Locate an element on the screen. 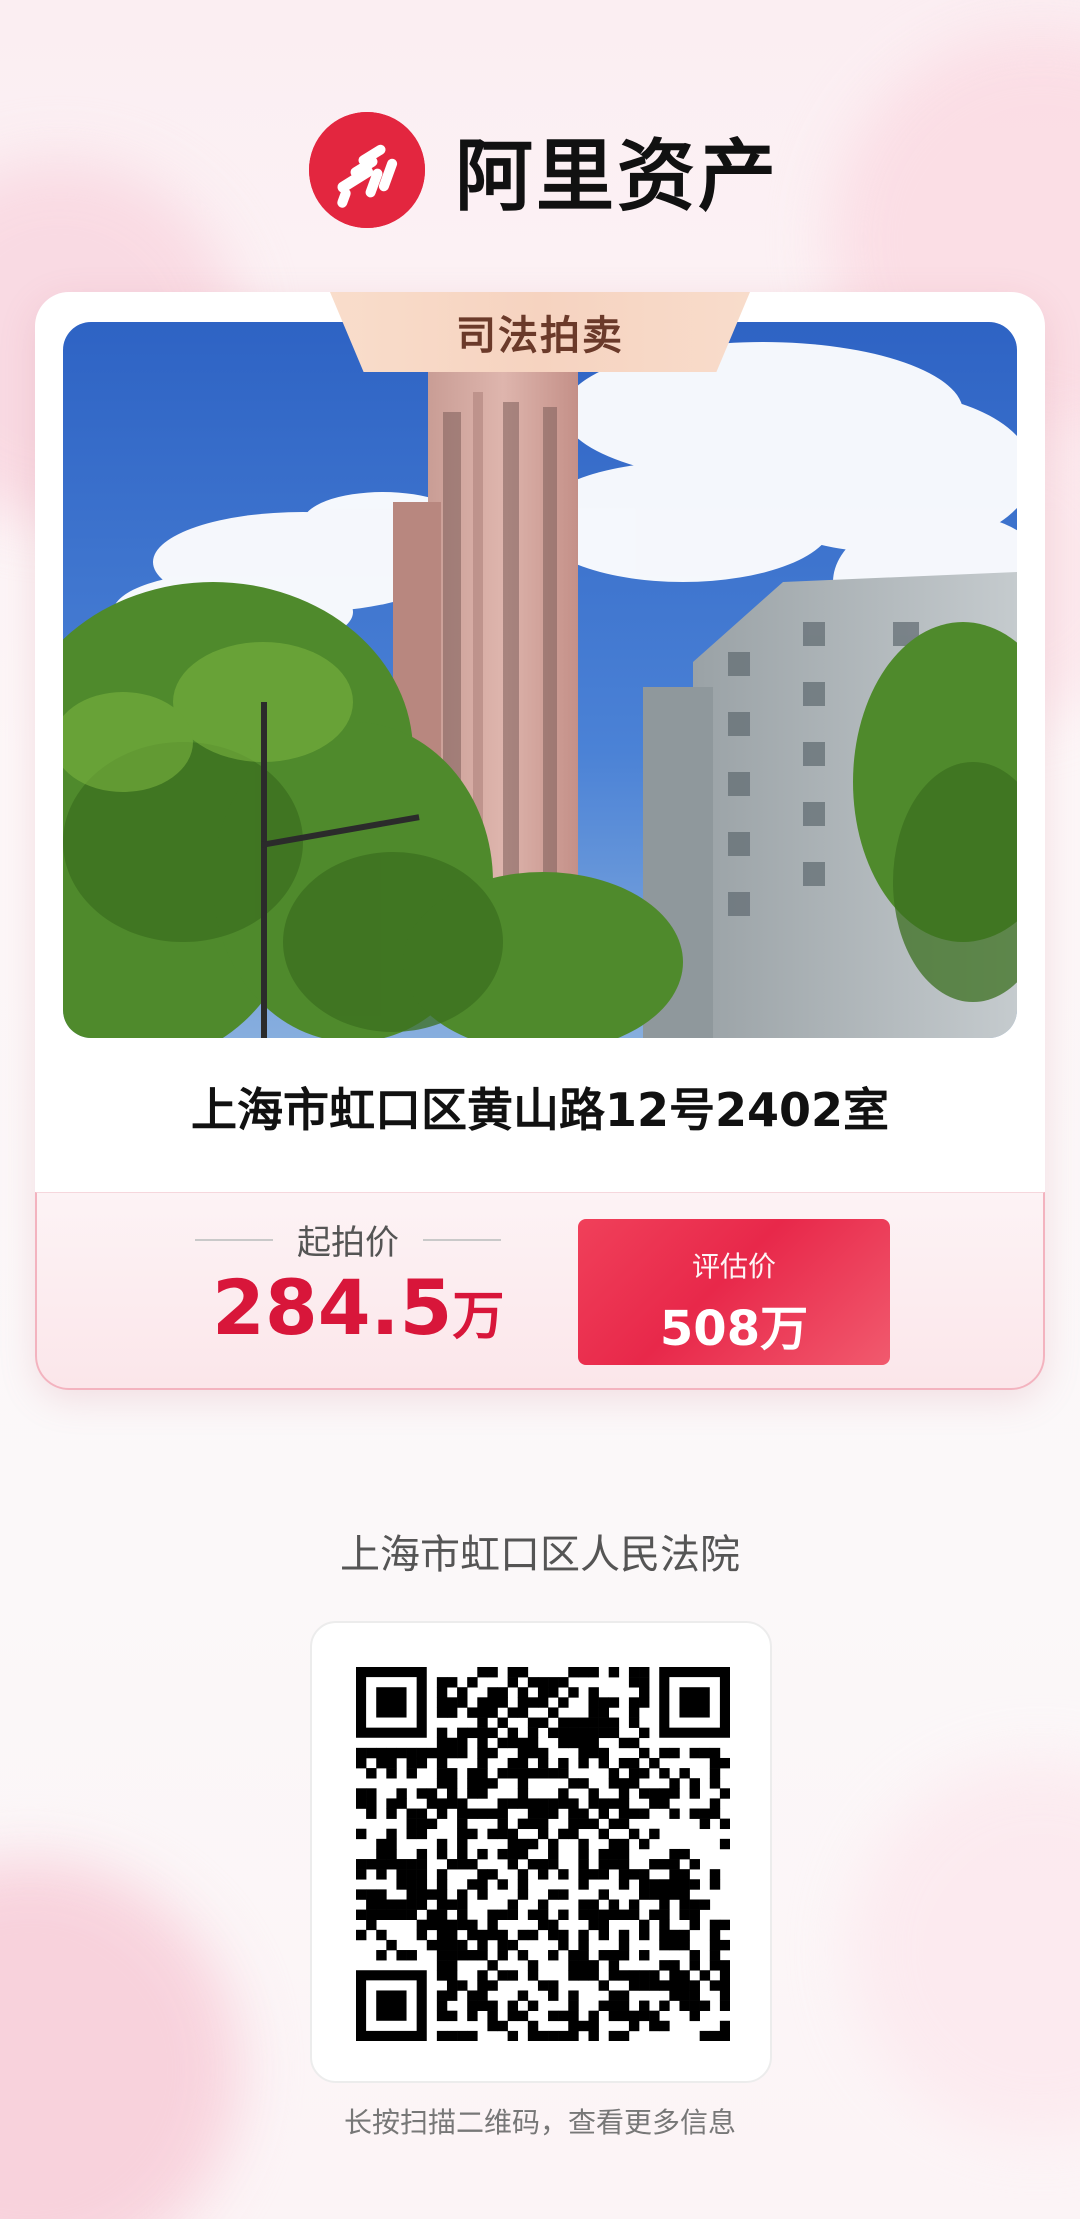 The image size is (1080, 2219). judicial-auction-badge-label: 司法拍卖 is located at coordinates (540, 336).